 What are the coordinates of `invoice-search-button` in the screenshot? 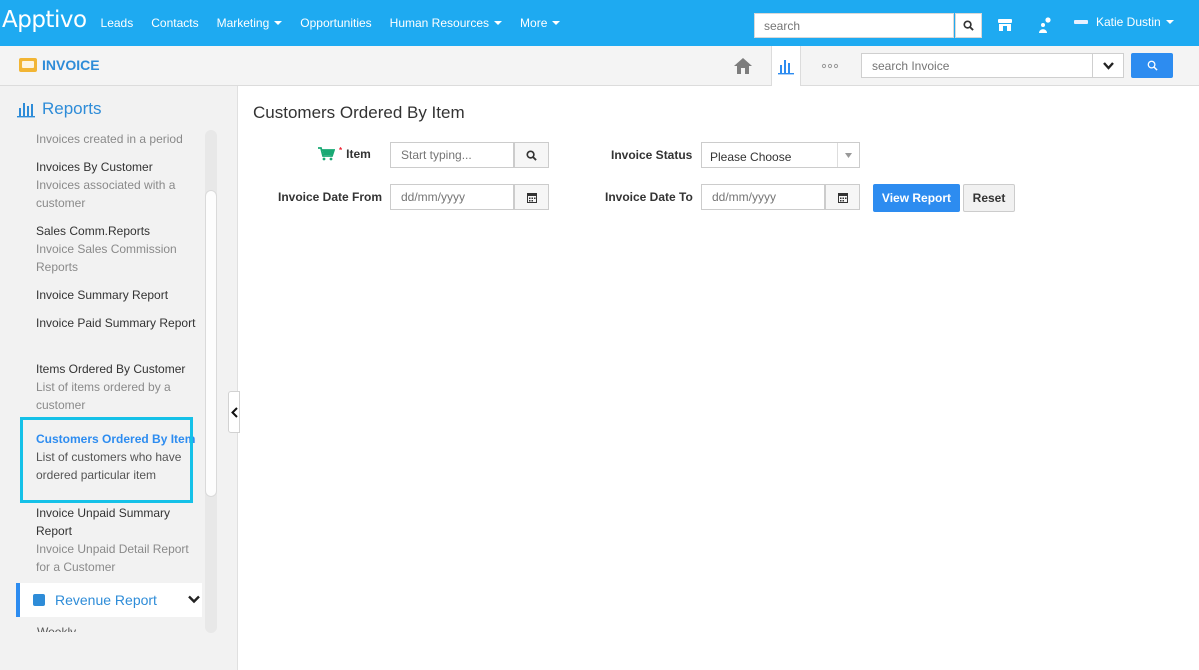 It's located at (1152, 65).